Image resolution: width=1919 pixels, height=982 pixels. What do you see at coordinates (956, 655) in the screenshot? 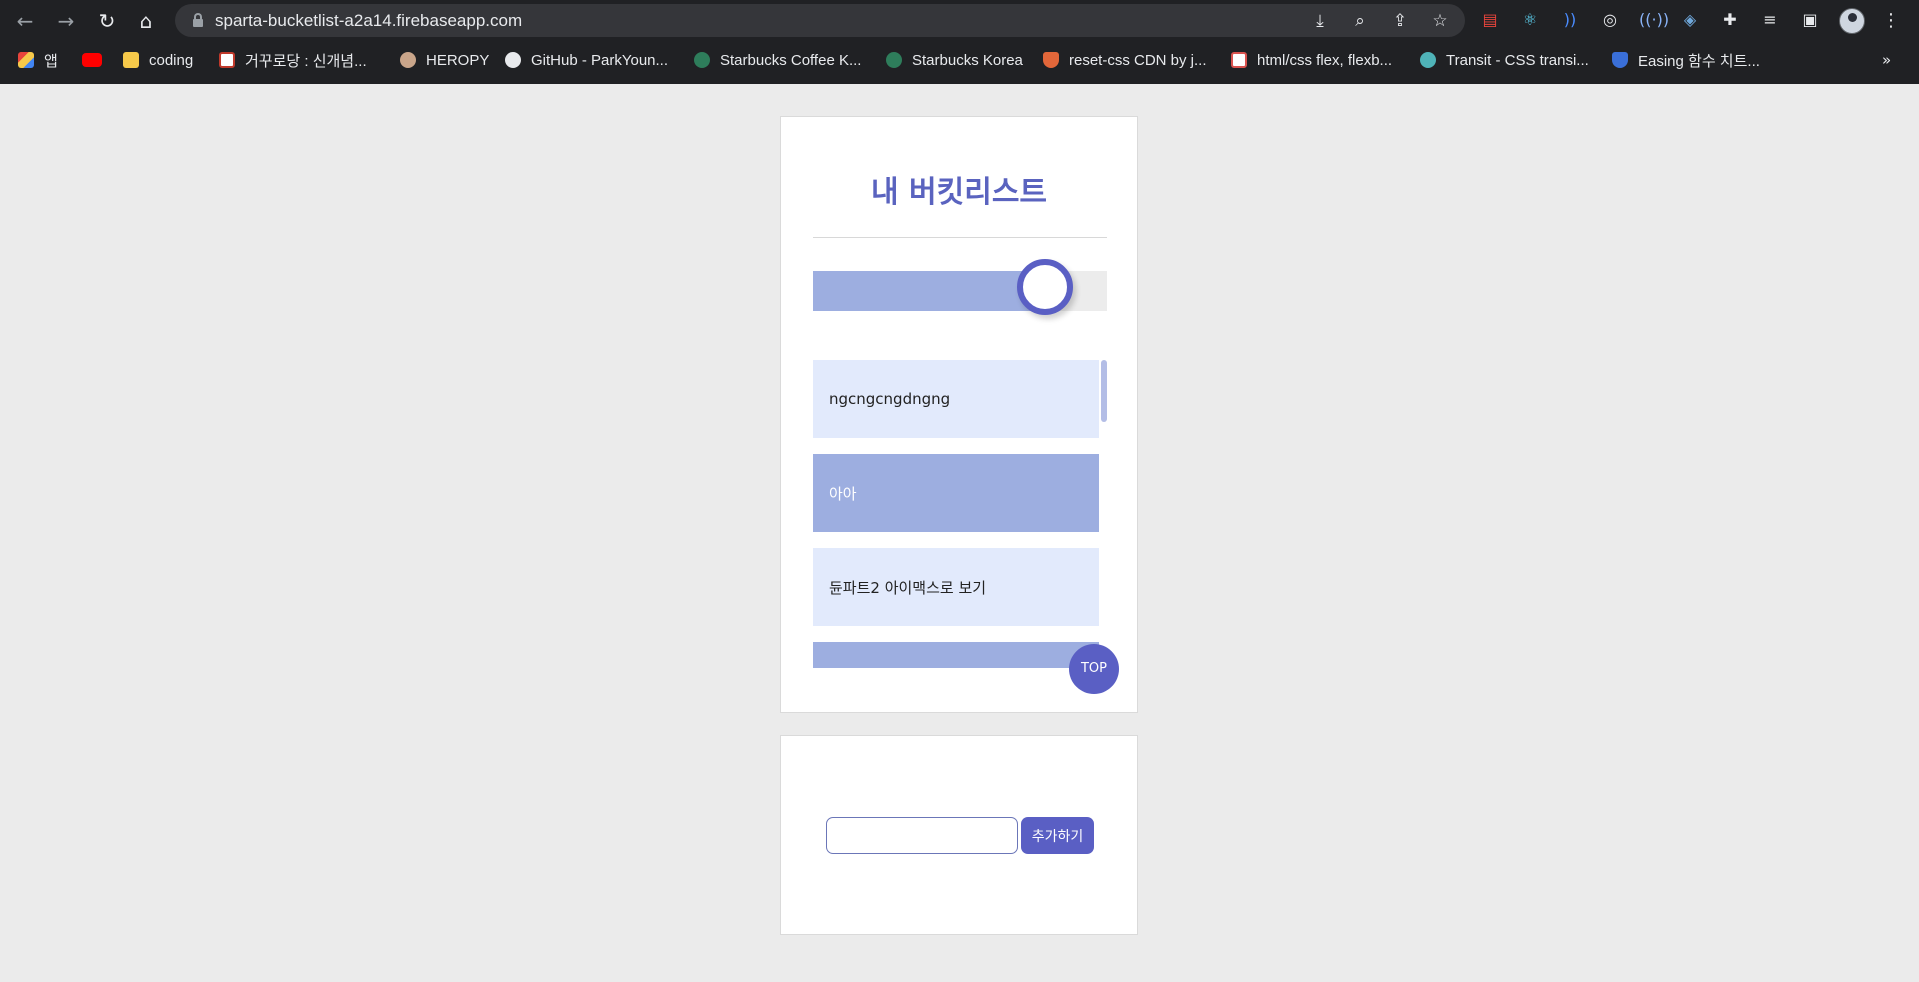
I see `list-item` at bounding box center [956, 655].